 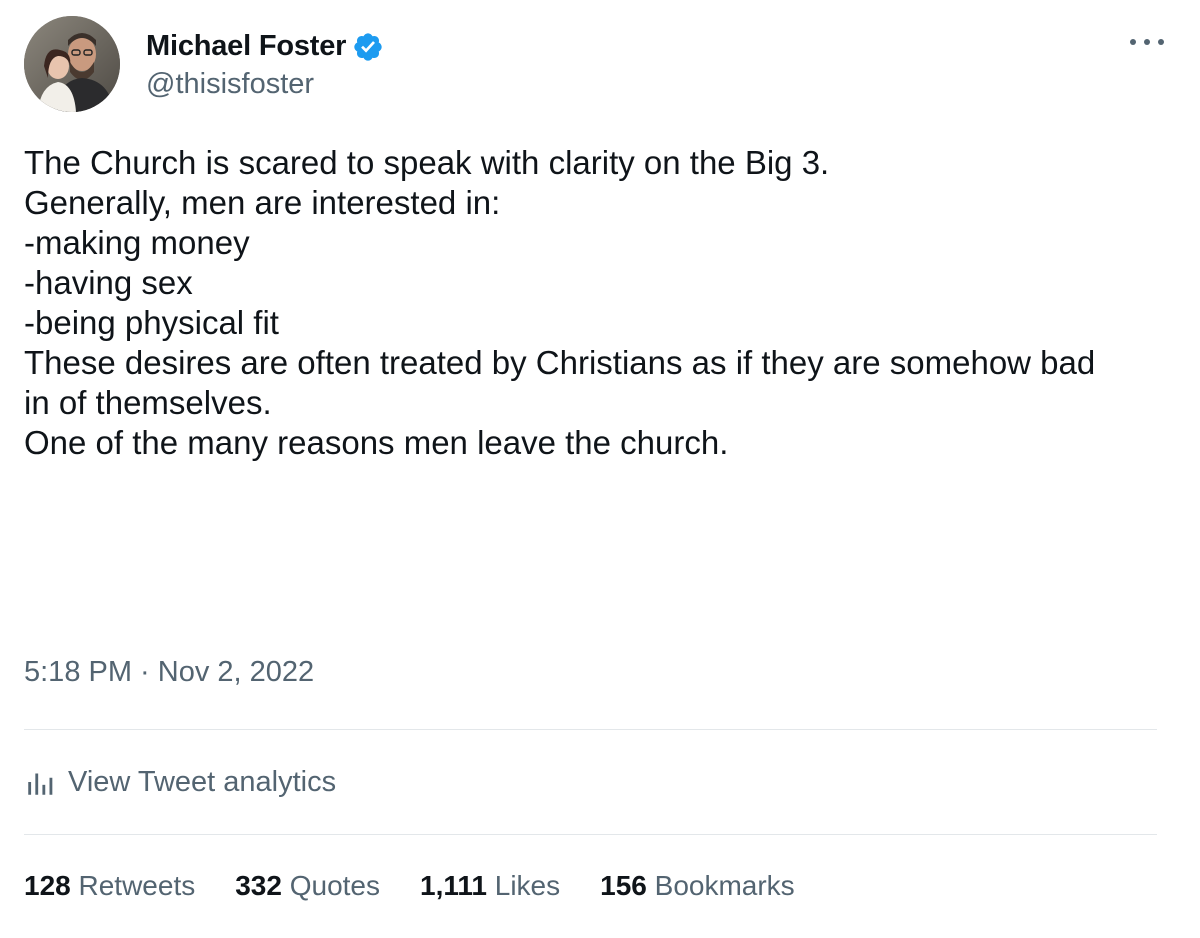 What do you see at coordinates (137, 885) in the screenshot?
I see `stat-label: Retweets` at bounding box center [137, 885].